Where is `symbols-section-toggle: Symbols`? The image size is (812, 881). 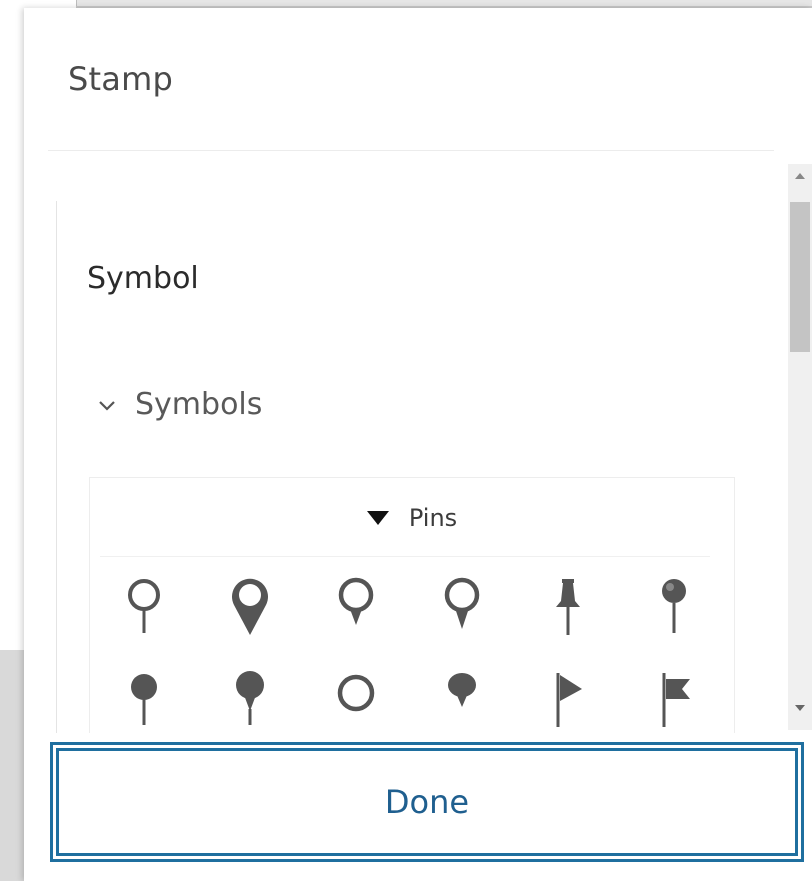 symbols-section-toggle: Symbols is located at coordinates (178, 404).